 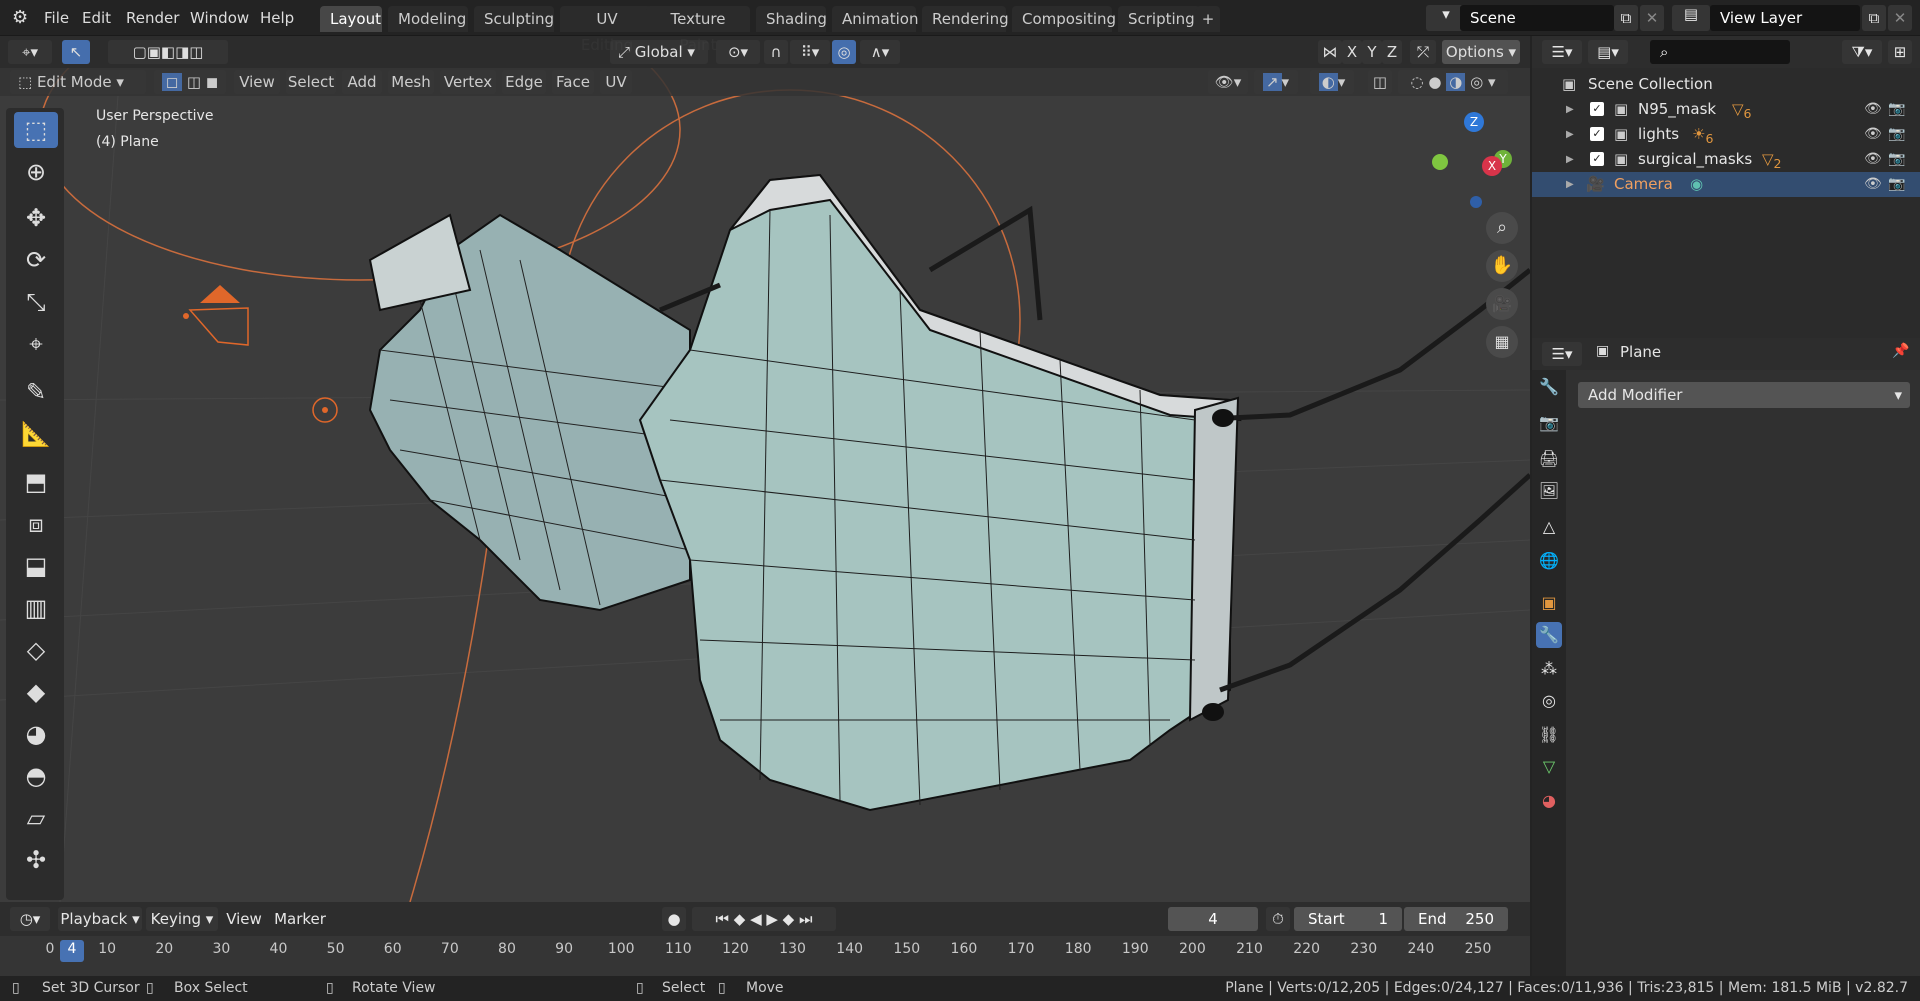 I want to click on outliner-item-camera: ▶ 🎥 Camera ◉ 👁 📷, so click(x=1726, y=184).